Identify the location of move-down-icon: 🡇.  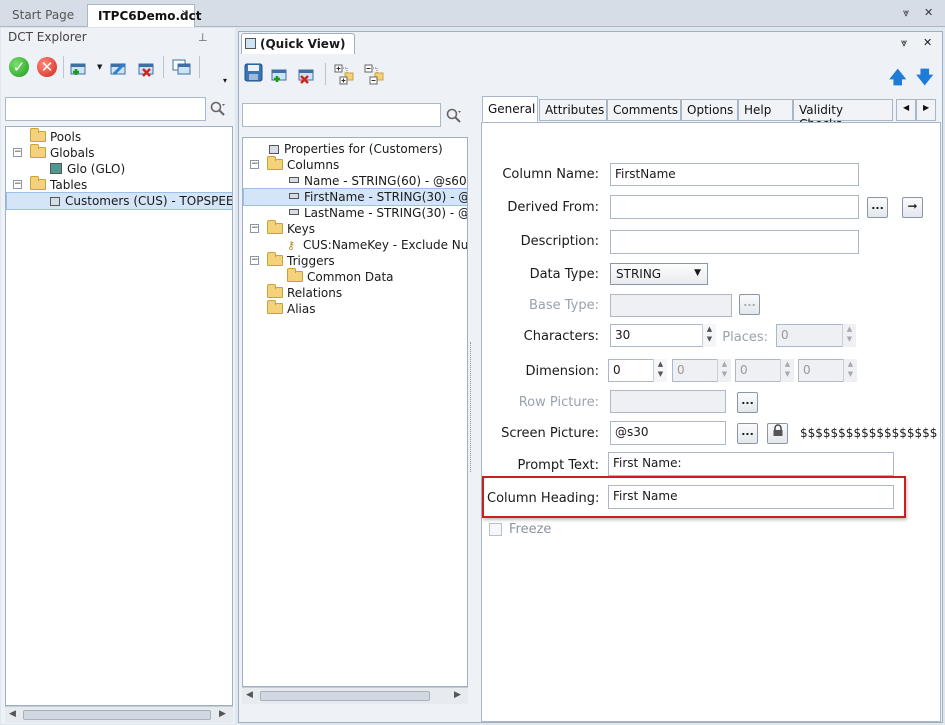
(924, 79).